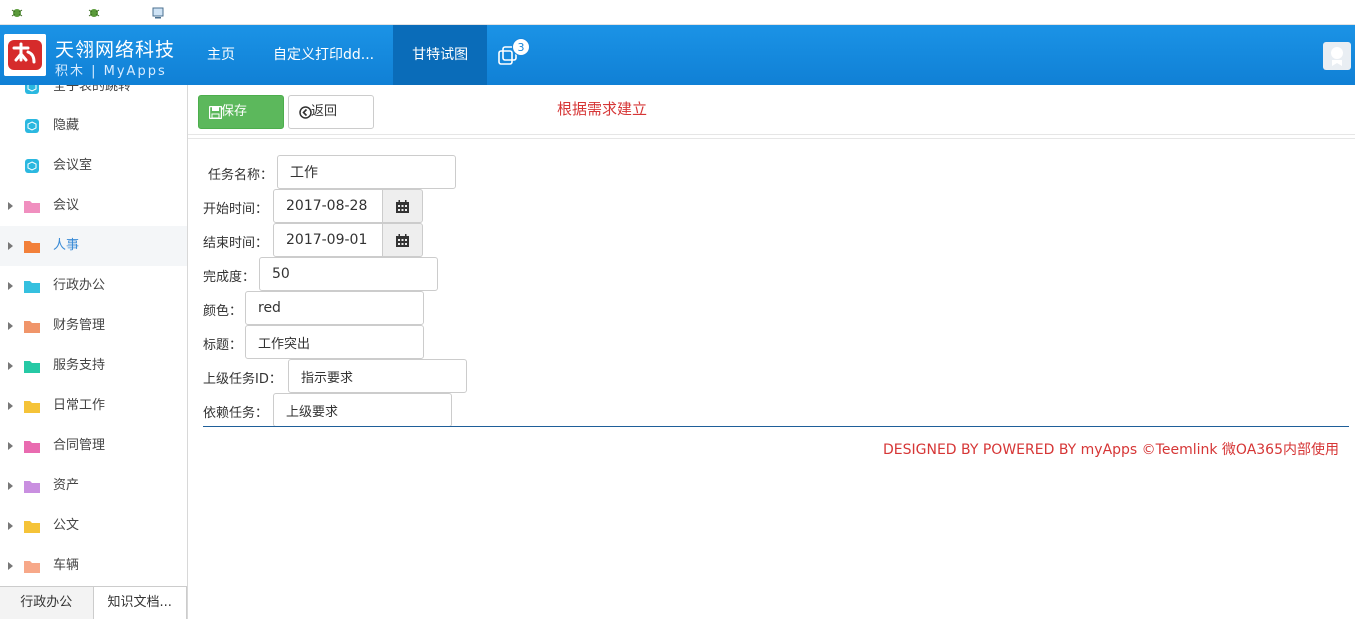 Image resolution: width=1355 pixels, height=619 pixels. Describe the element at coordinates (79, 285) in the screenshot. I see `sidebar-item-label: 行政办公` at that location.